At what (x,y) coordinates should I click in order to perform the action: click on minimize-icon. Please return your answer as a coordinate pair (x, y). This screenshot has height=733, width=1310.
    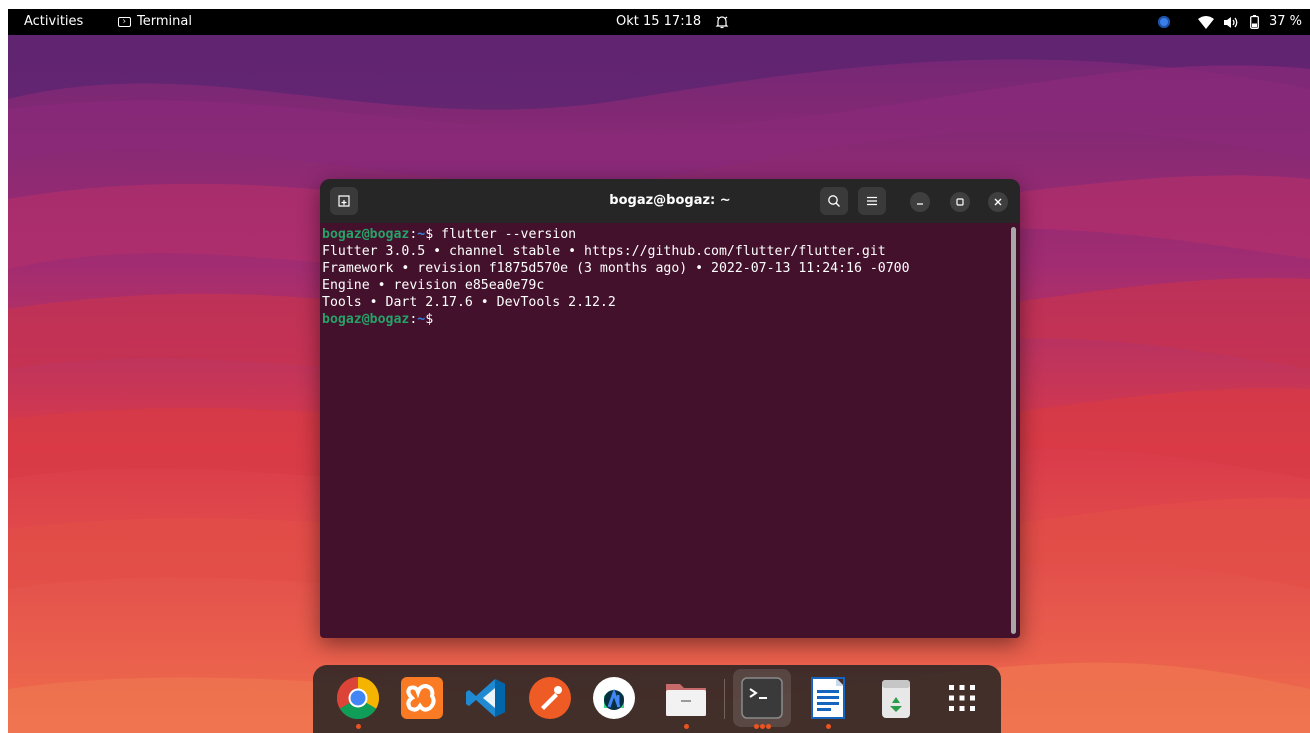
    Looking at the image, I should click on (920, 204).